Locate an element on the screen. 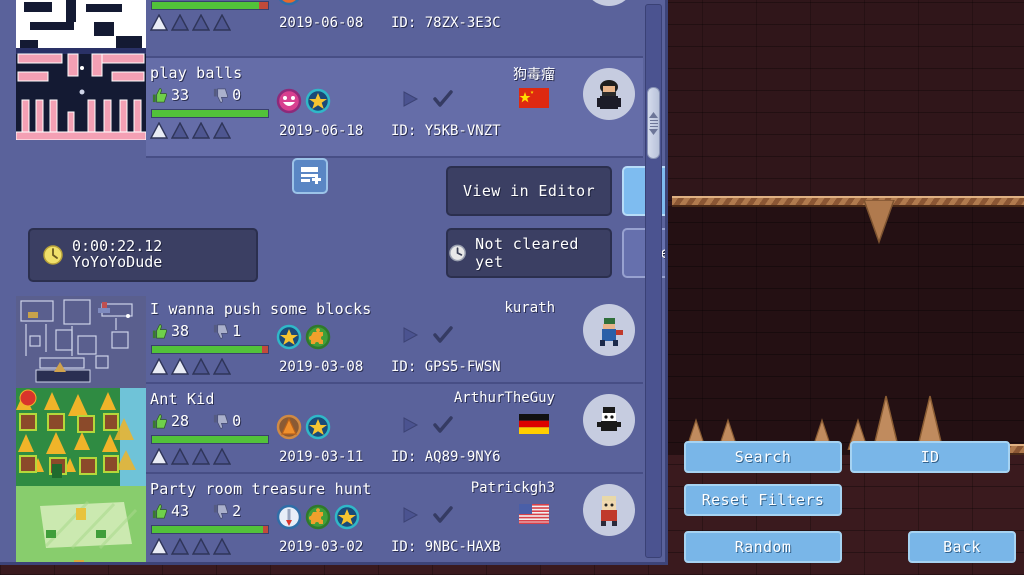  id-button: ID is located at coordinates (930, 457).